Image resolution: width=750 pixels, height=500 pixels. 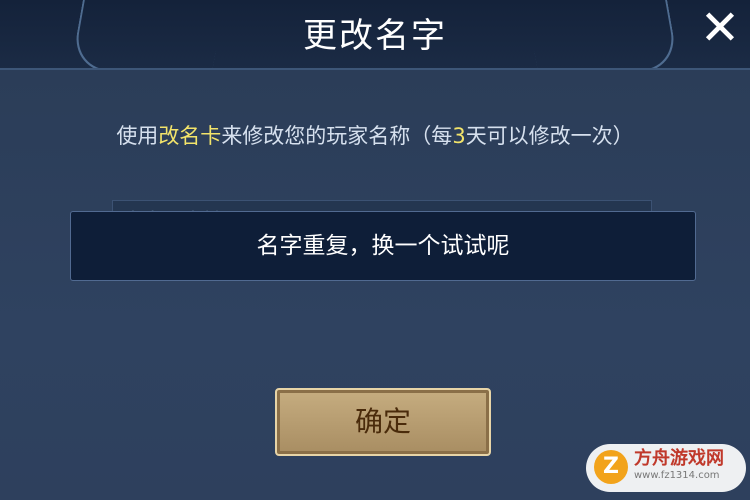 I want to click on duplicate-name-toast: 名字重复，换一个试试呢, so click(x=383, y=246).